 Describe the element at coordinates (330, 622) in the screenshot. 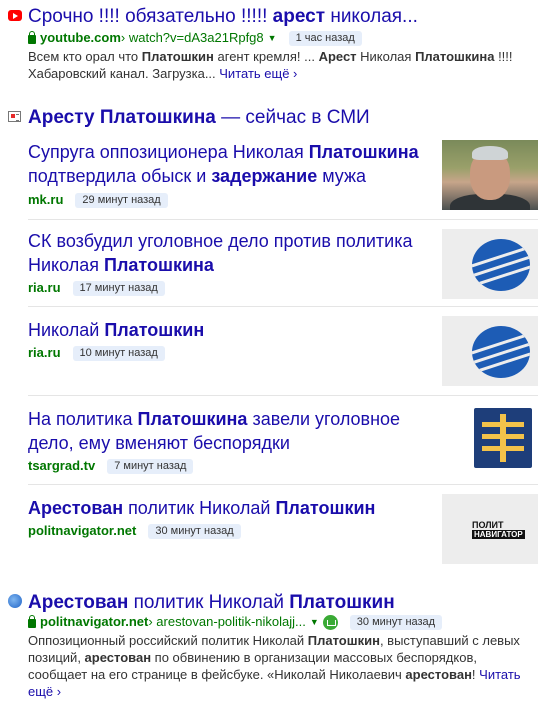

I see `crown-badge-icon` at that location.